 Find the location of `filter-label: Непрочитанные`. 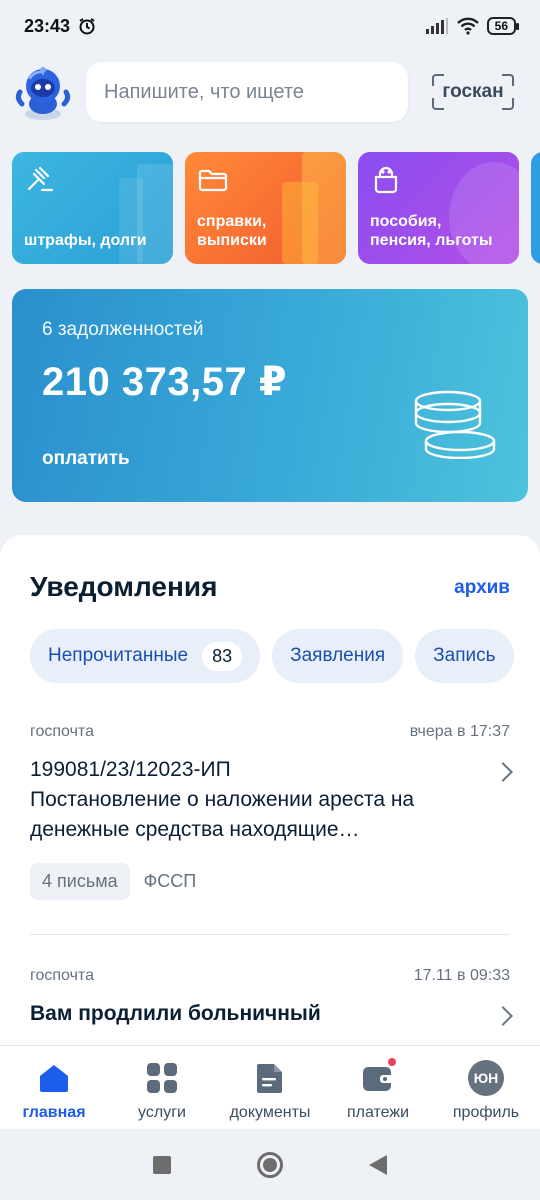

filter-label: Непрочитанные is located at coordinates (118, 655).